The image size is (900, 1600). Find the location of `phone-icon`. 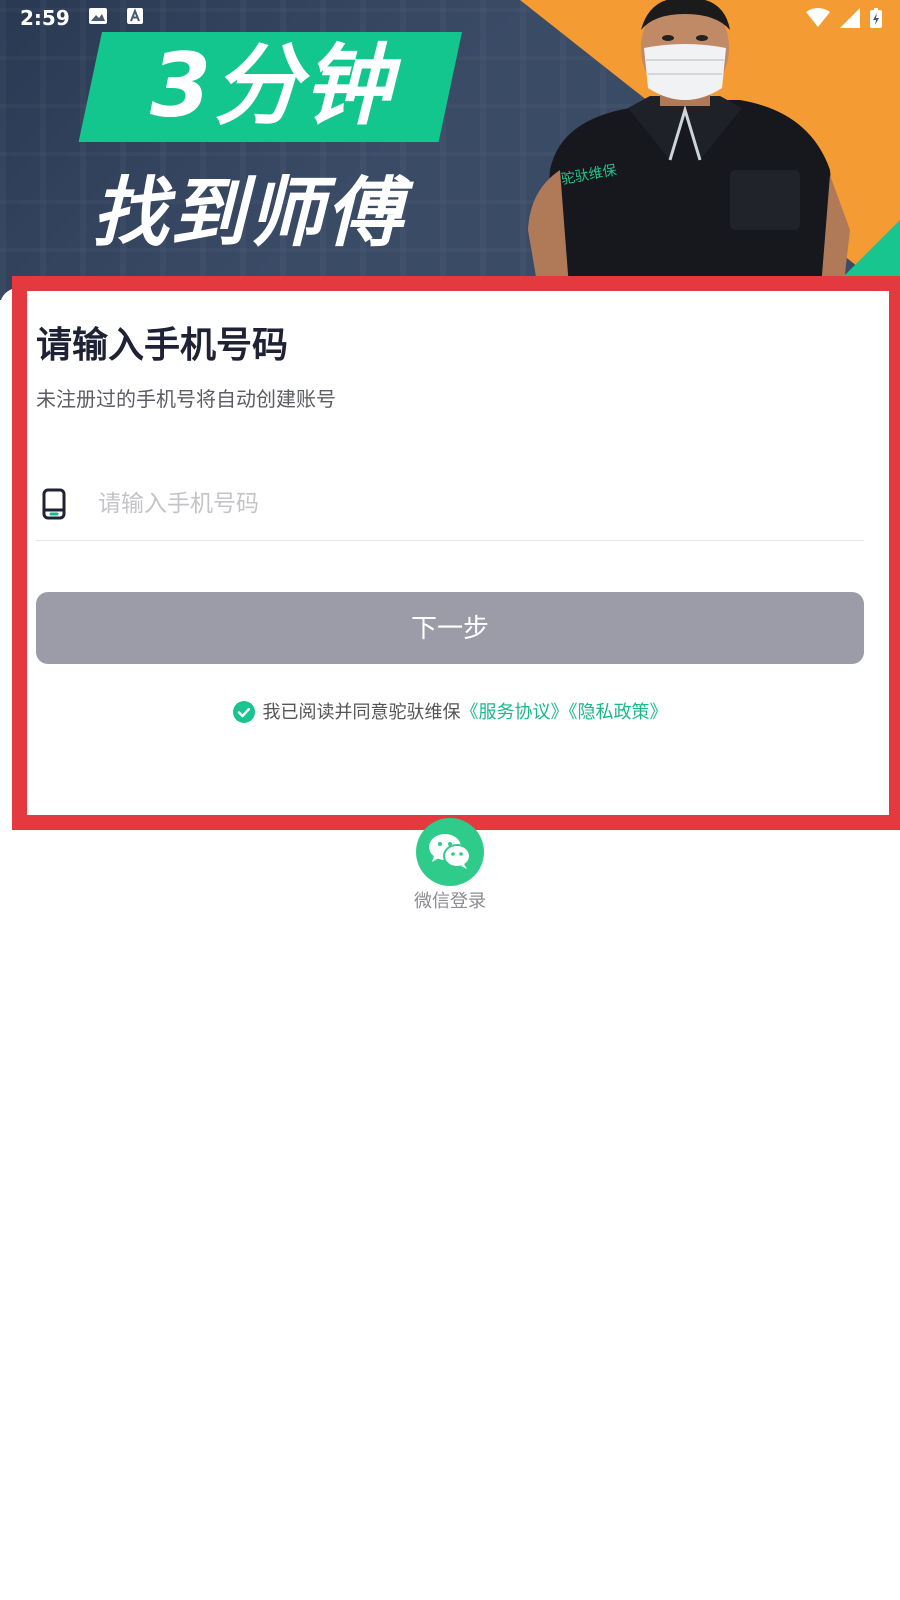

phone-icon is located at coordinates (54, 504).